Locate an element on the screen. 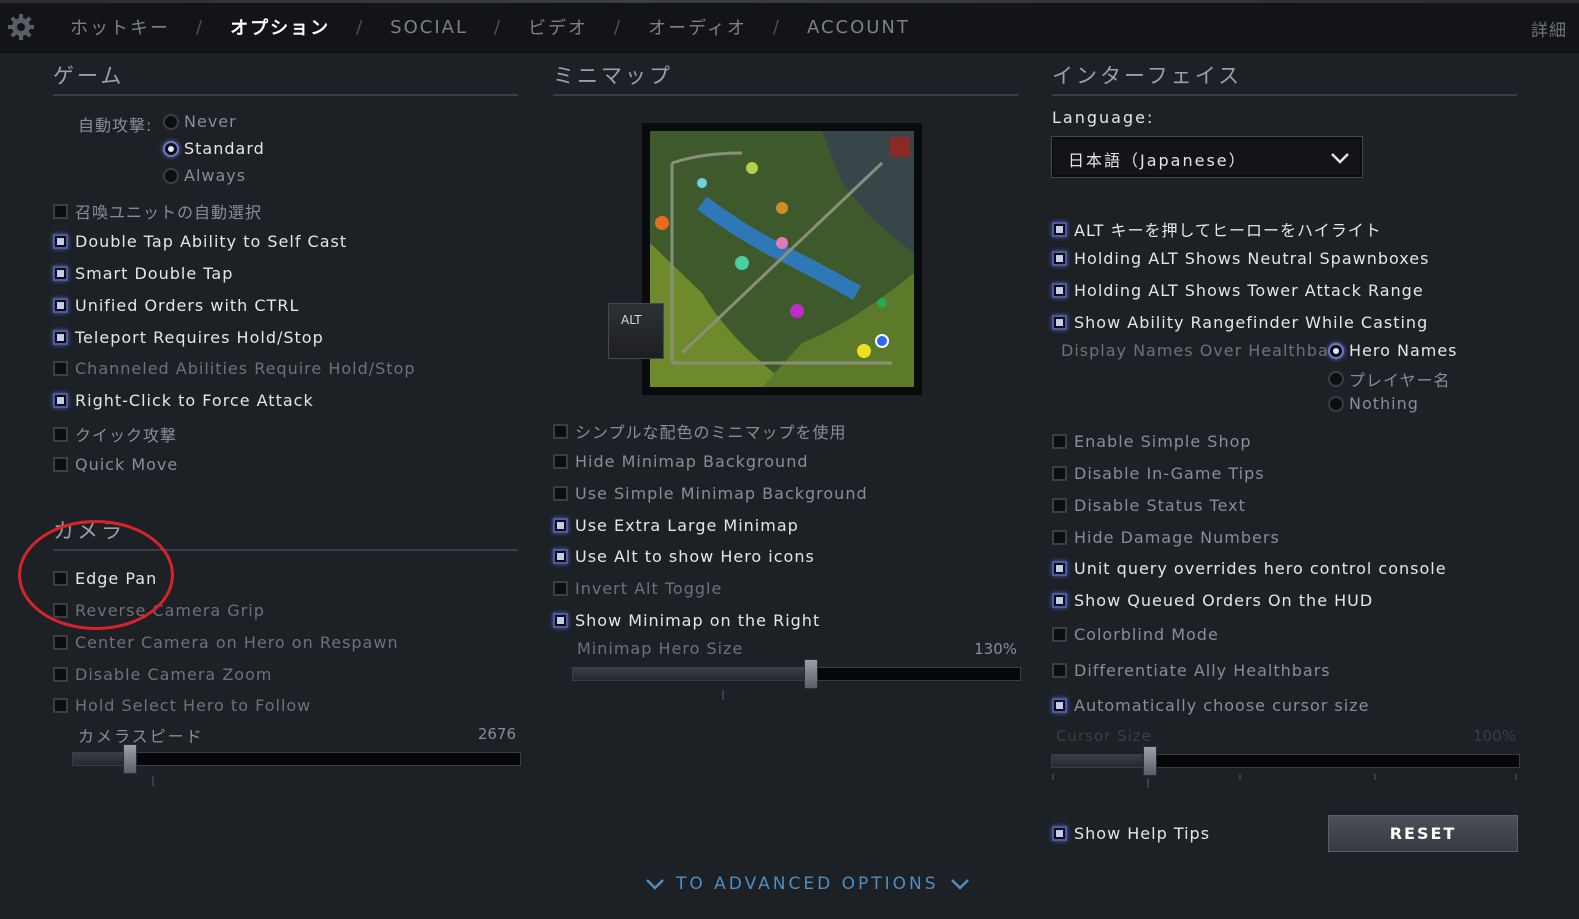 The width and height of the screenshot is (1579, 919). option-simple-minimap-background: Use Simple Minimap Background is located at coordinates (710, 493).